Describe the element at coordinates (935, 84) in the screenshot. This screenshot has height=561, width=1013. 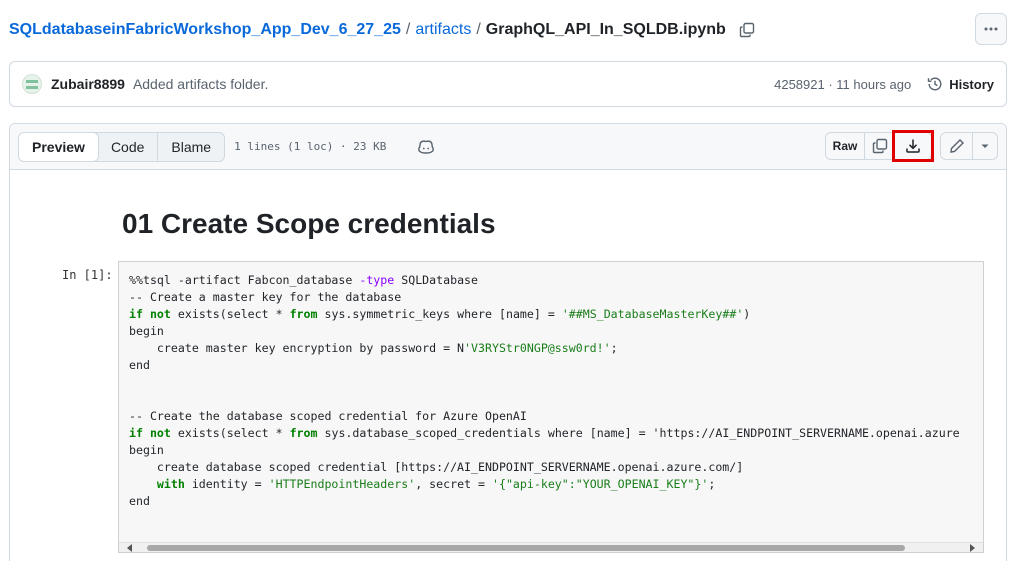
I see `history-icon` at that location.